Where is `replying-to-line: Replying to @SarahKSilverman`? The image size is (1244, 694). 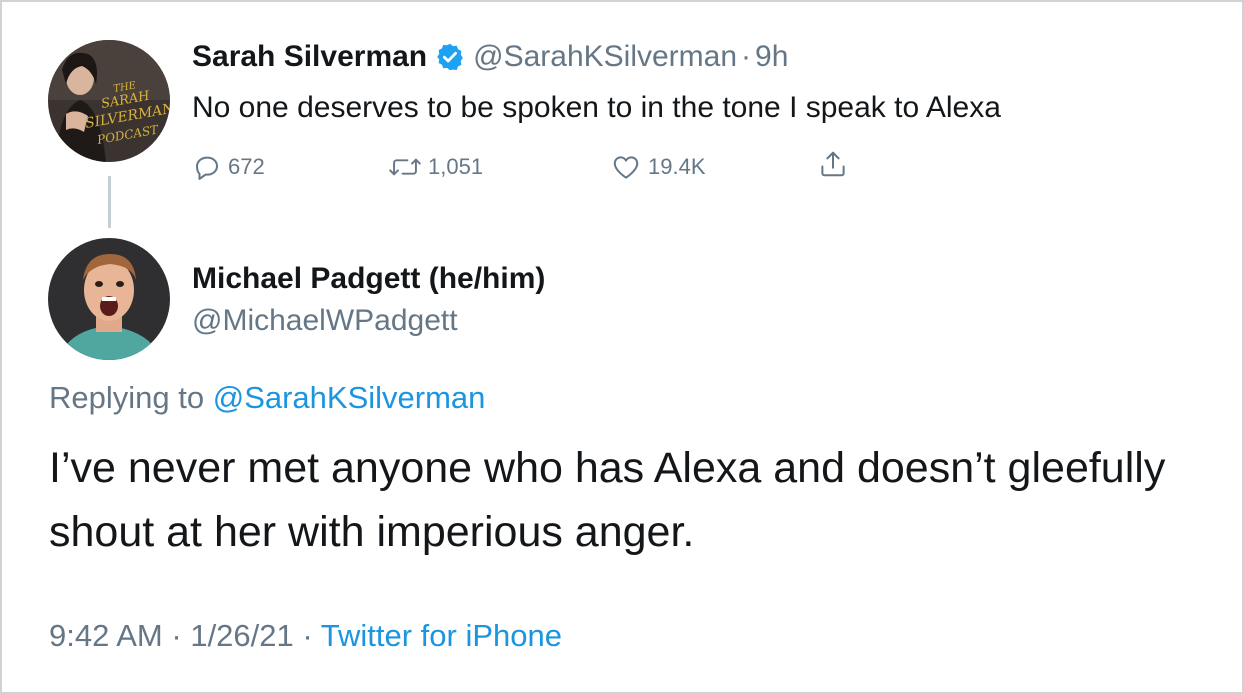
replying-to-line: Replying to @SarahKSilverman is located at coordinates (267, 398).